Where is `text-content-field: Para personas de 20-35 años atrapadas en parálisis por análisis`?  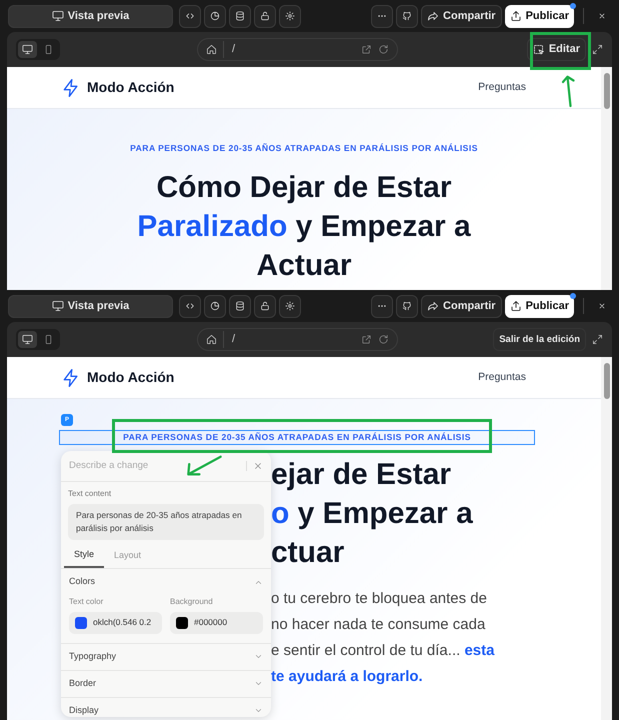
text-content-field: Para personas de 20-35 años atrapadas en parálisis por análisis is located at coordinates (166, 522).